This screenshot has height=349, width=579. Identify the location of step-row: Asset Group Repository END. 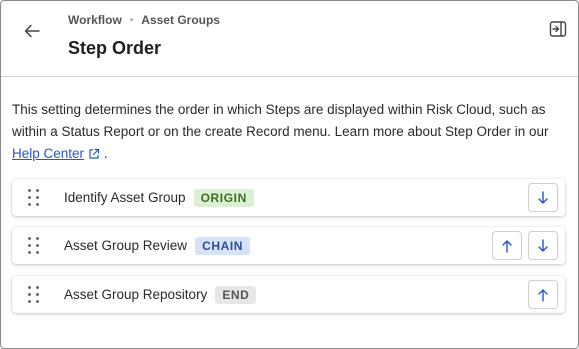
(288, 294).